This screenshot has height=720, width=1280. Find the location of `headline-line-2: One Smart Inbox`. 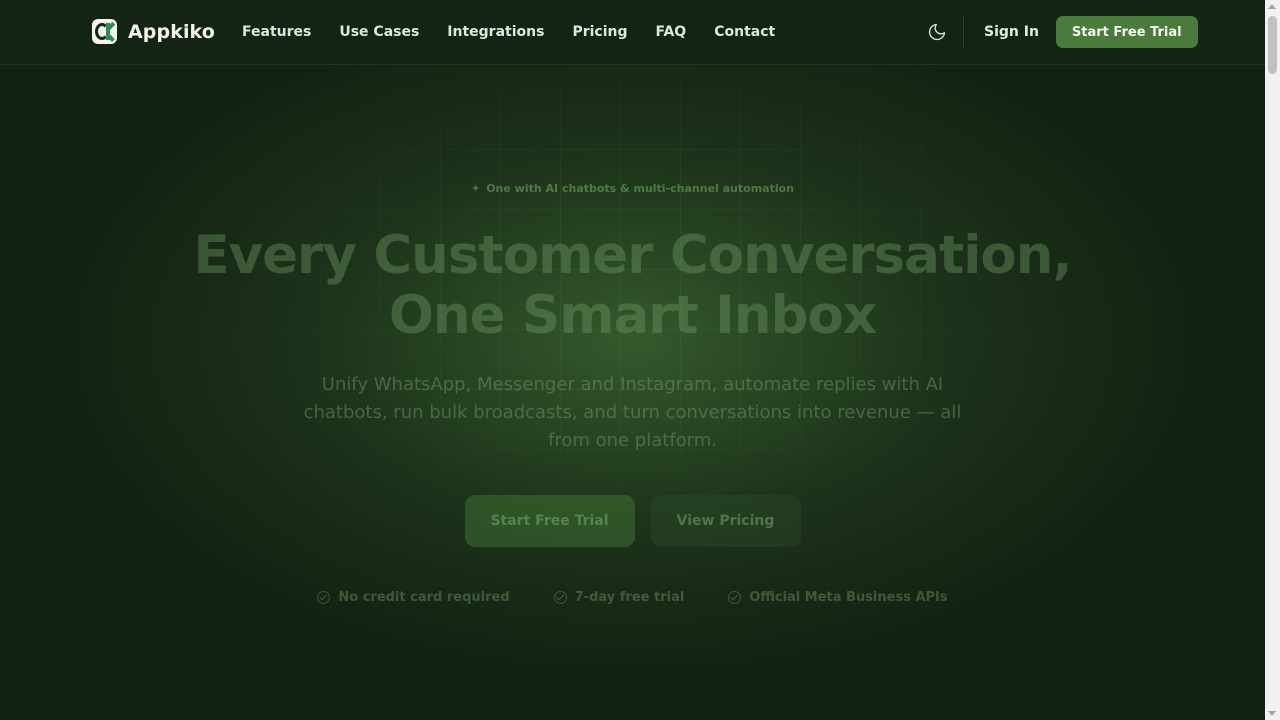

headline-line-2: One Smart Inbox is located at coordinates (632, 315).